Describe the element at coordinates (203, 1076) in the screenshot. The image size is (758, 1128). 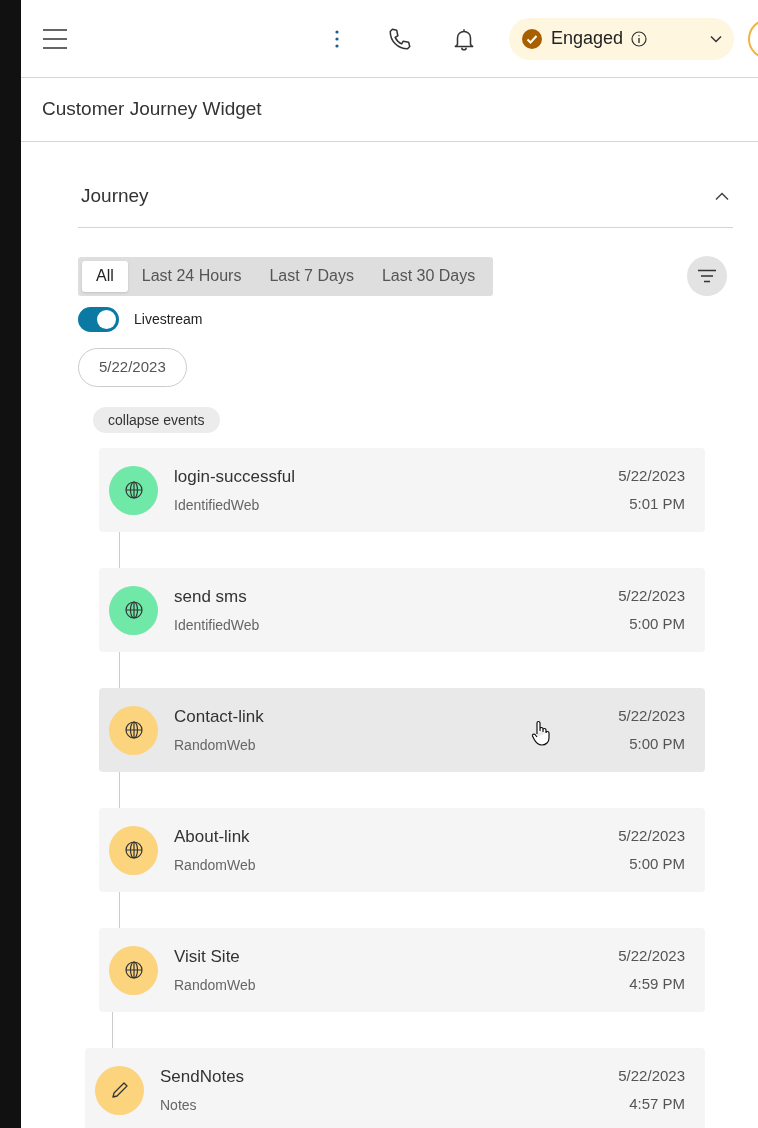
I see `event-title: SendNotes` at that location.